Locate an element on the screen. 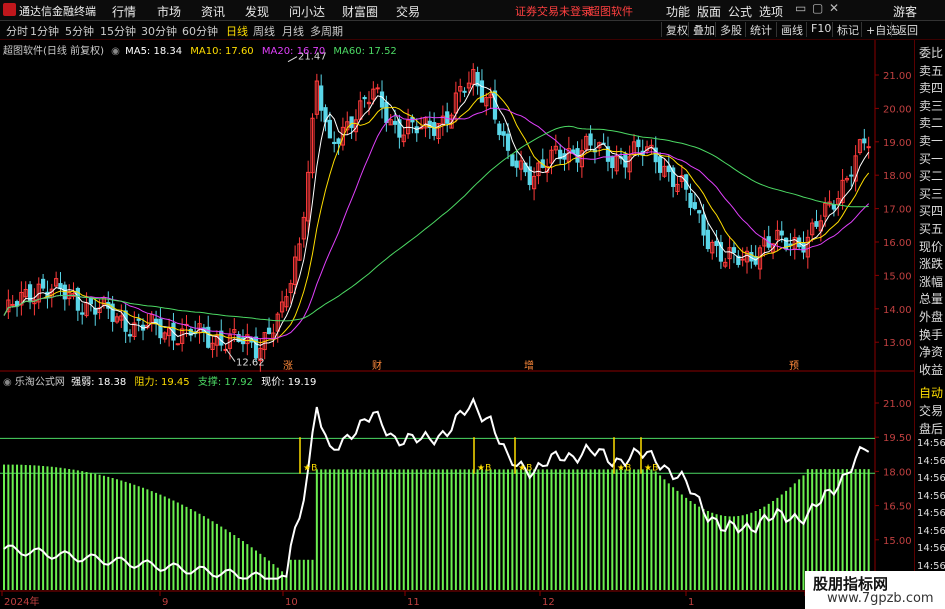 This screenshot has width=945, height=609. tab-weekly: 周线 is located at coordinates (264, 31).